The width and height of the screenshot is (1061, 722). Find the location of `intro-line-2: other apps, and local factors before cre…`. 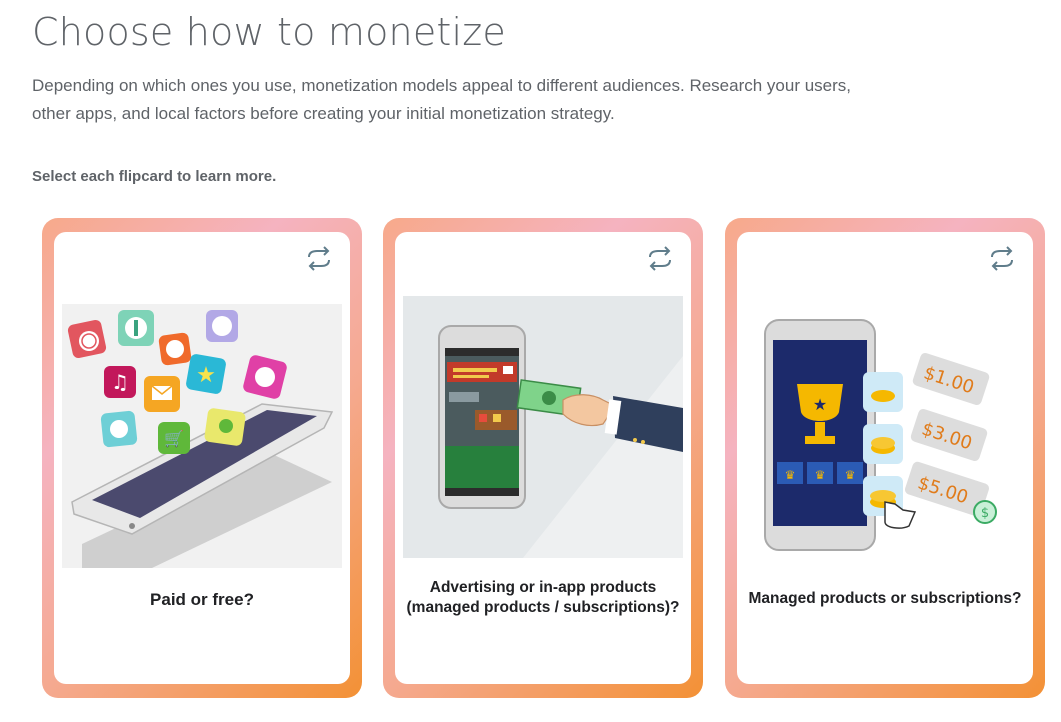

intro-line-2: other apps, and local factors before cre… is located at coordinates (323, 113).